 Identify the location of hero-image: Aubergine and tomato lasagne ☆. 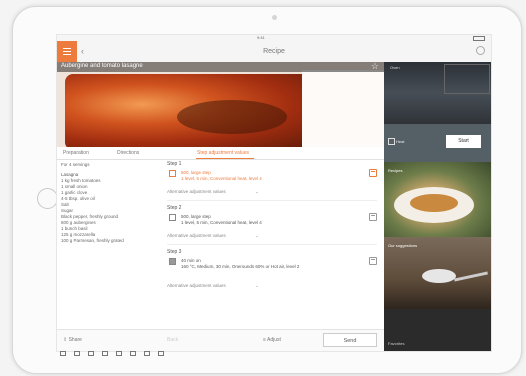
(220, 104).